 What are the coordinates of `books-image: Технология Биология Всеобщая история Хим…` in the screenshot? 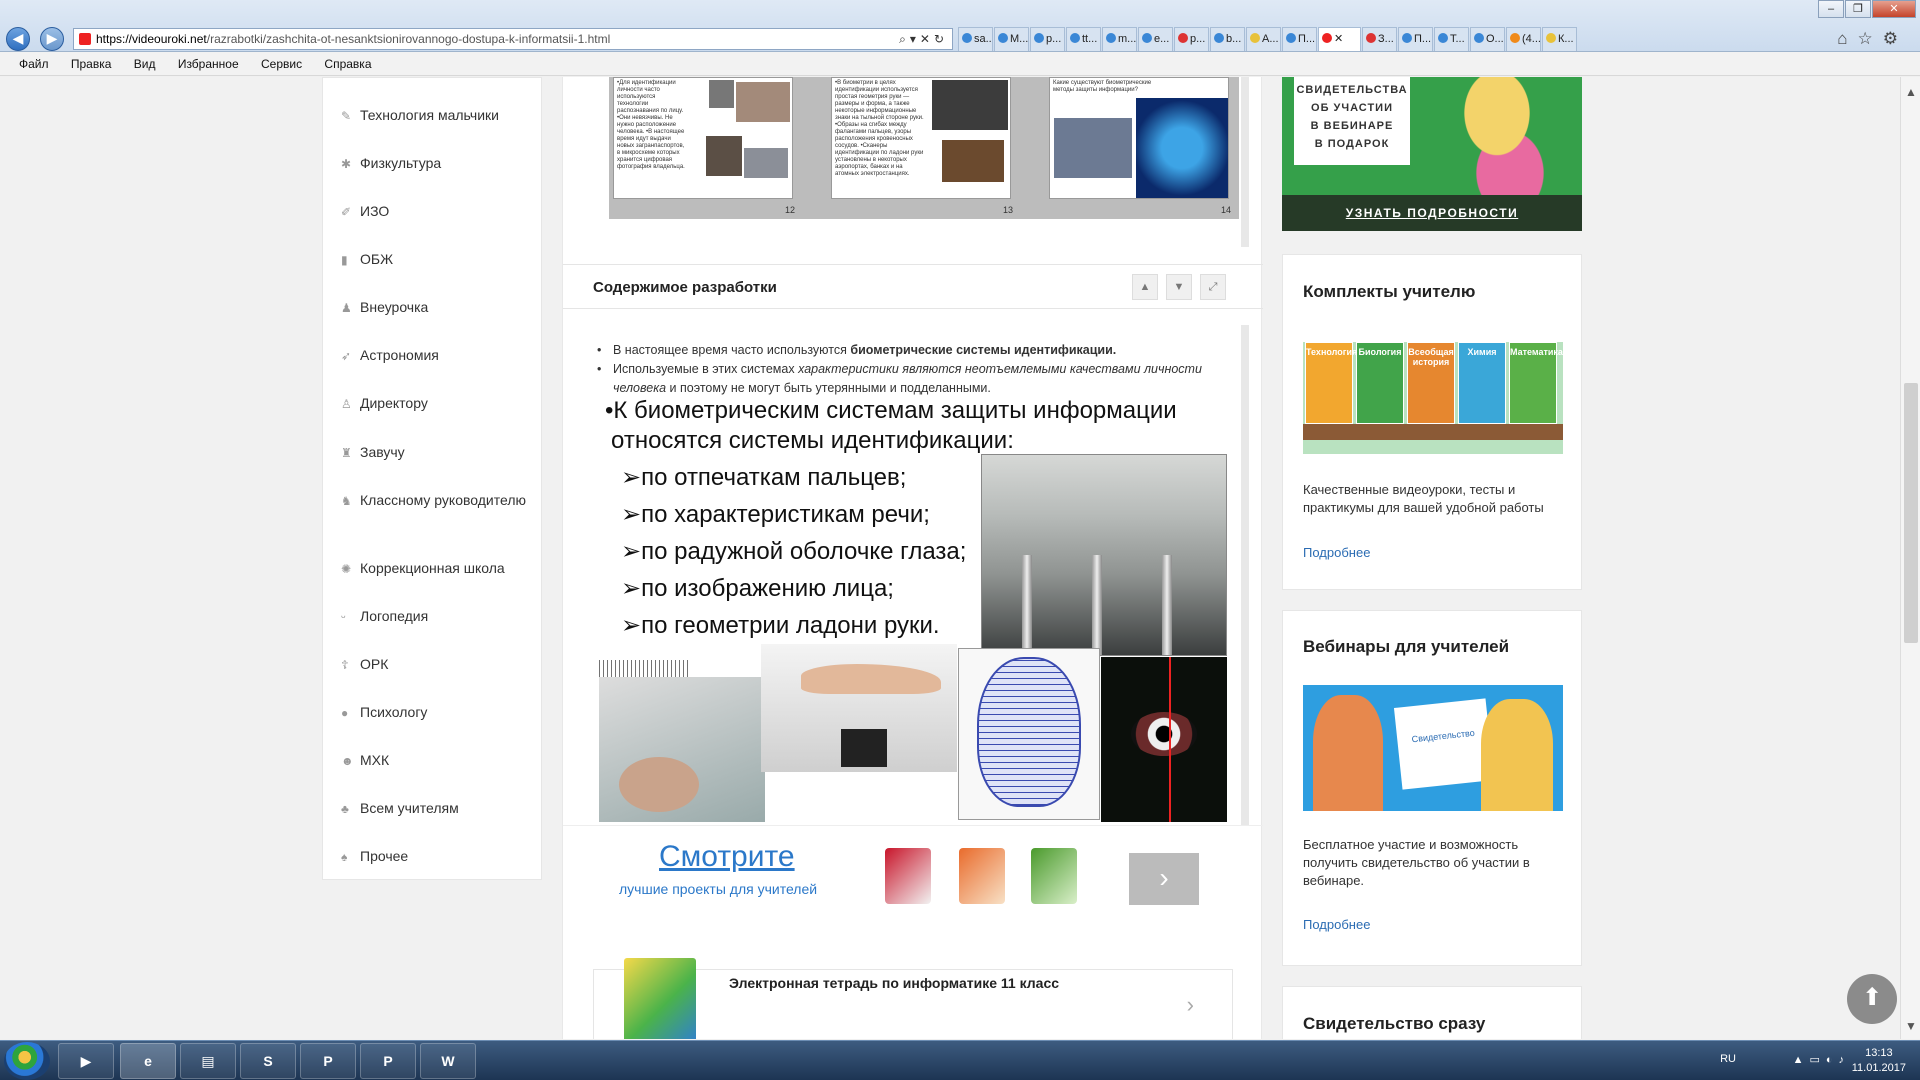 It's located at (1433, 398).